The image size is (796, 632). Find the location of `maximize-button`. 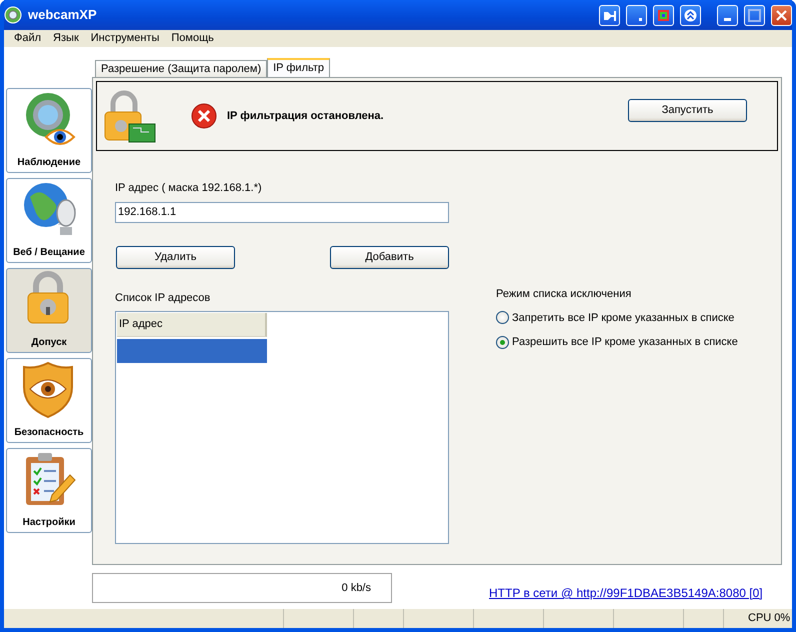

maximize-button is located at coordinates (754, 15).